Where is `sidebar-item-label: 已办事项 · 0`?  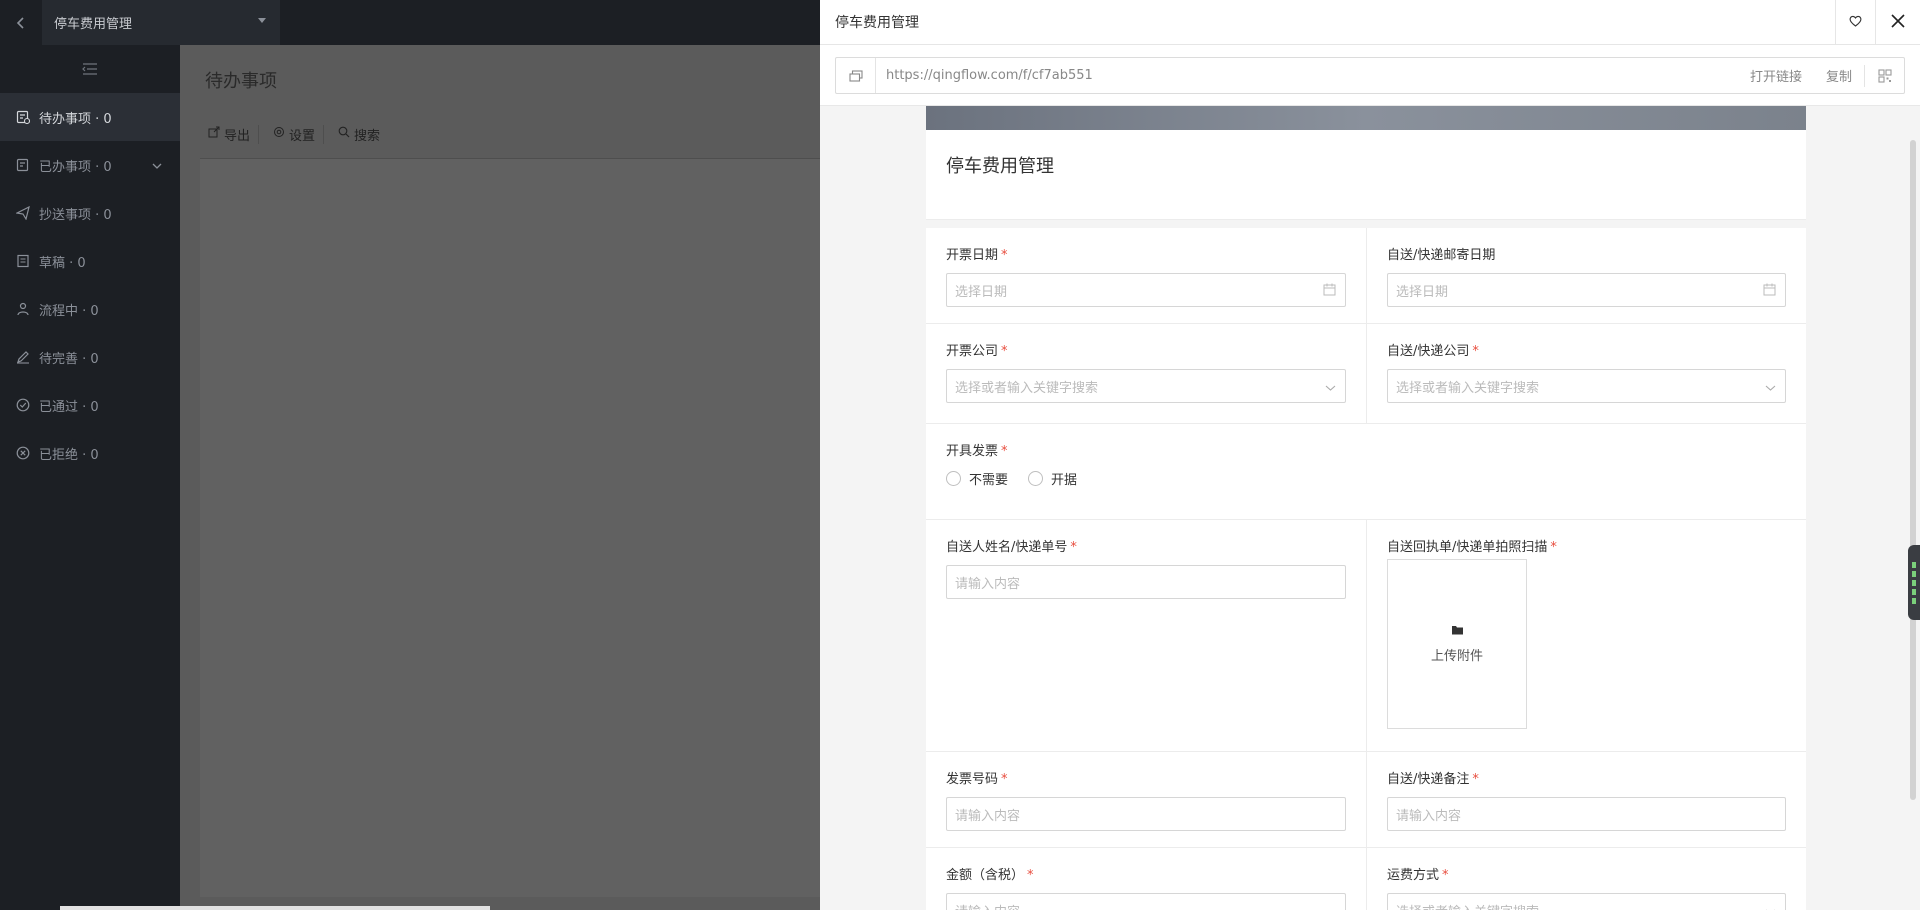
sidebar-item-label: 已办事项 · 0 is located at coordinates (75, 167).